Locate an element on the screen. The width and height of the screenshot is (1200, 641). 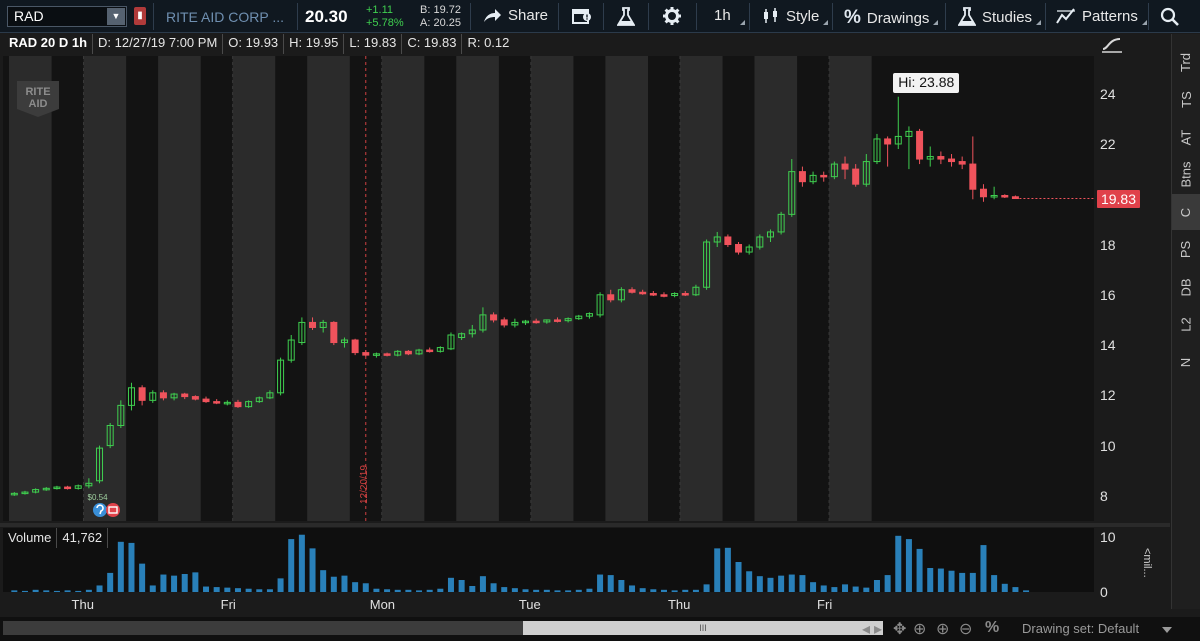
calendar-alert-button is located at coordinates (582, 16).